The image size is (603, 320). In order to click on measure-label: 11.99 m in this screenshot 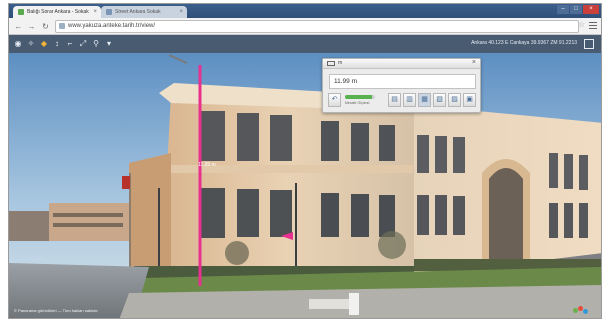, I will do `click(207, 165)`.